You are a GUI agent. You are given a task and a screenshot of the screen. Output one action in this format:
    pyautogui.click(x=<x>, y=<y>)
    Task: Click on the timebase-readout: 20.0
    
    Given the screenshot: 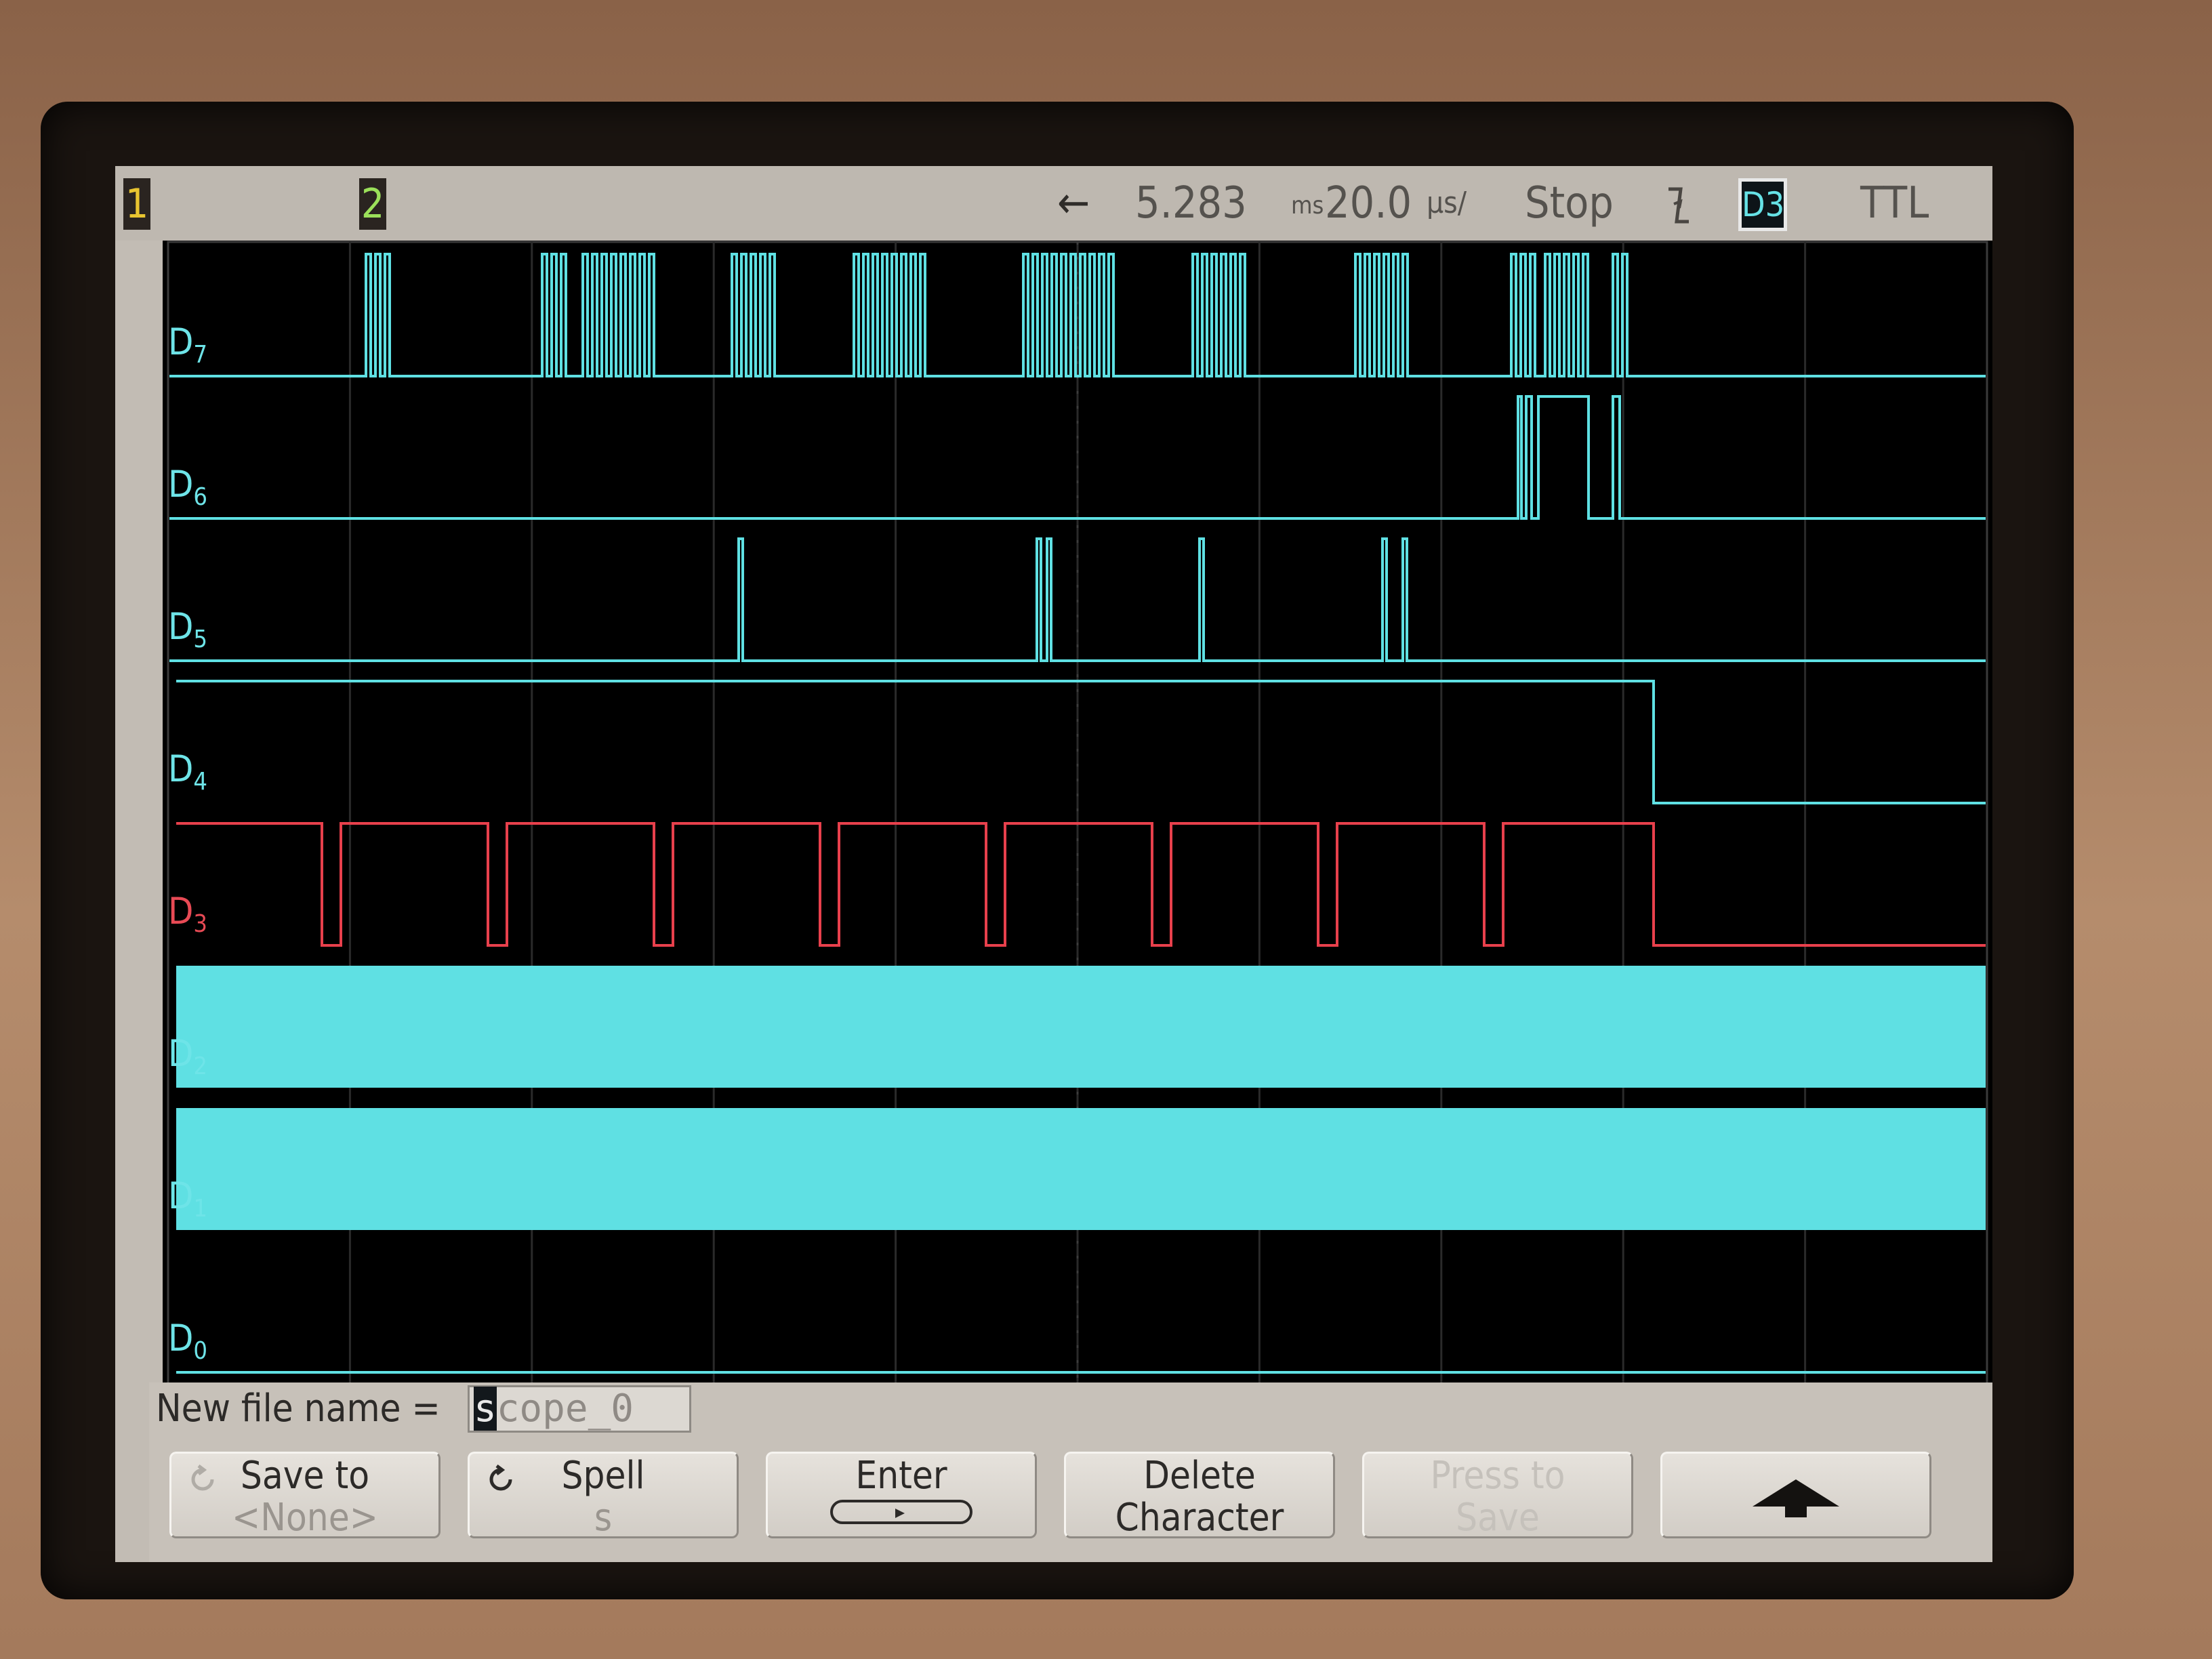 What is the action you would take?
    pyautogui.click(x=1368, y=203)
    